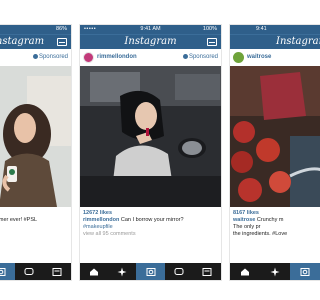 Image resolution: width=320 pixels, height=300 pixels. I want to click on post-username: waitrose, so click(259, 57).